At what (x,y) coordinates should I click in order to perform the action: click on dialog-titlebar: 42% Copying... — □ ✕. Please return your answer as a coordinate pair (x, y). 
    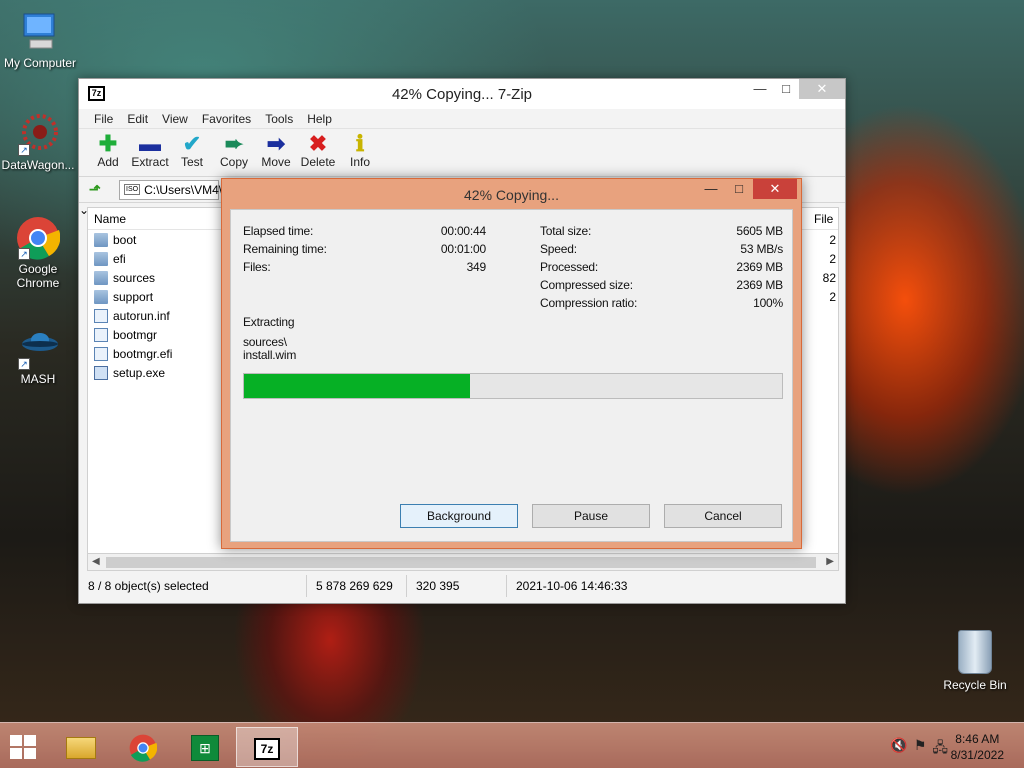
    Looking at the image, I should click on (511, 194).